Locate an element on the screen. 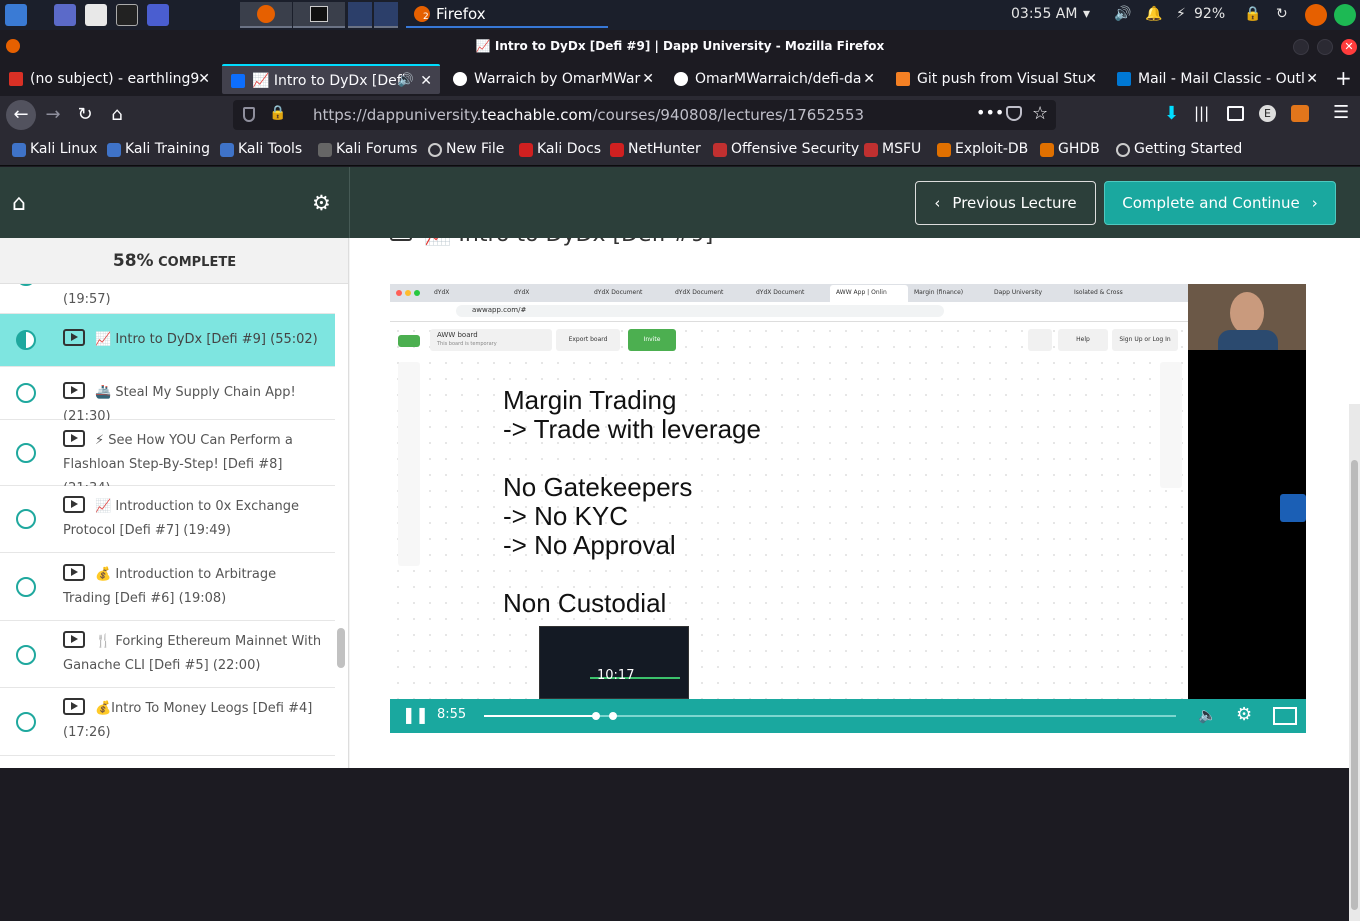 Image resolution: width=1360 pixels, height=921 pixels. library-icon: ||| is located at coordinates (1201, 113).